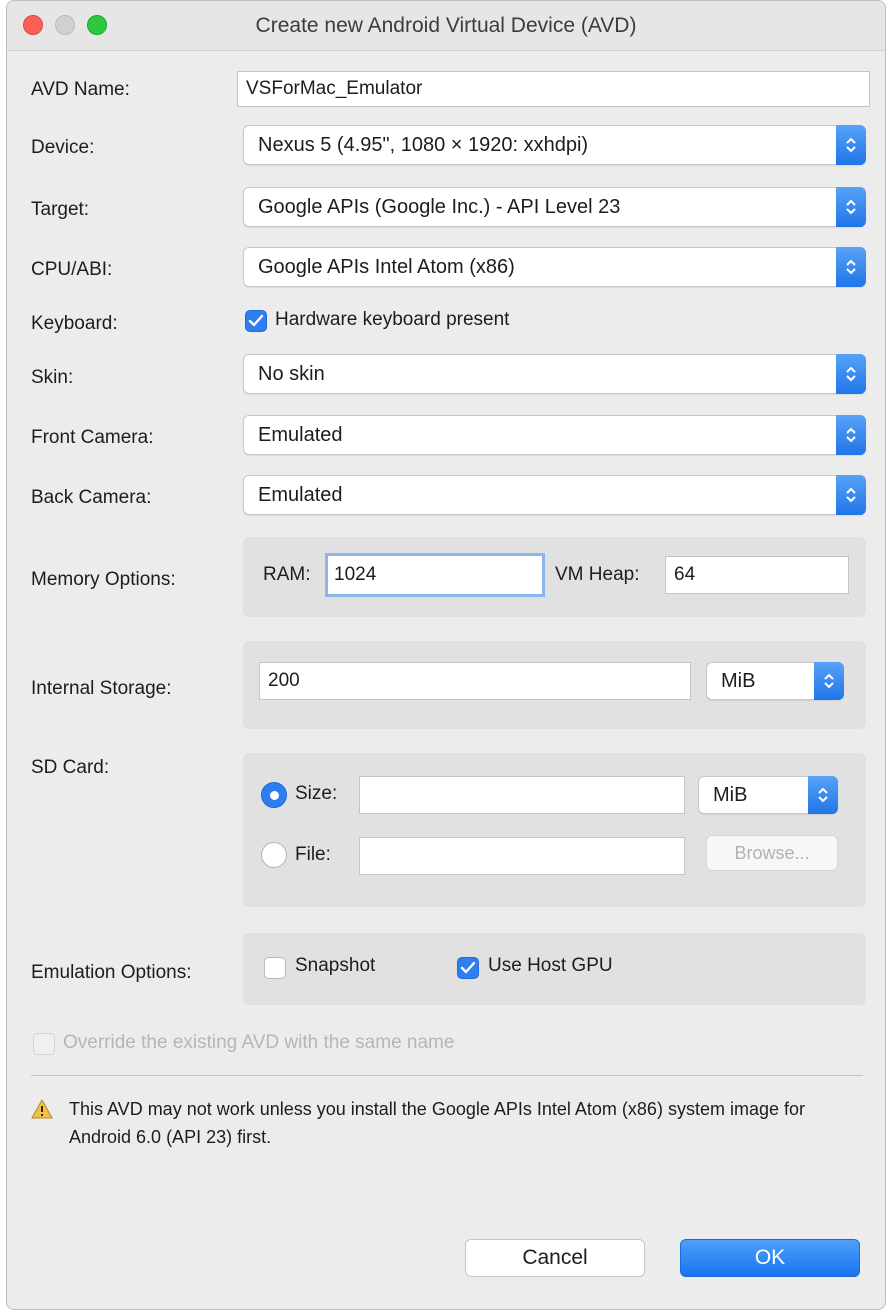 Image resolution: width=892 pixels, height=1313 pixels. Describe the element at coordinates (597, 574) in the screenshot. I see `vm-heap-label: VM Heap:` at that location.